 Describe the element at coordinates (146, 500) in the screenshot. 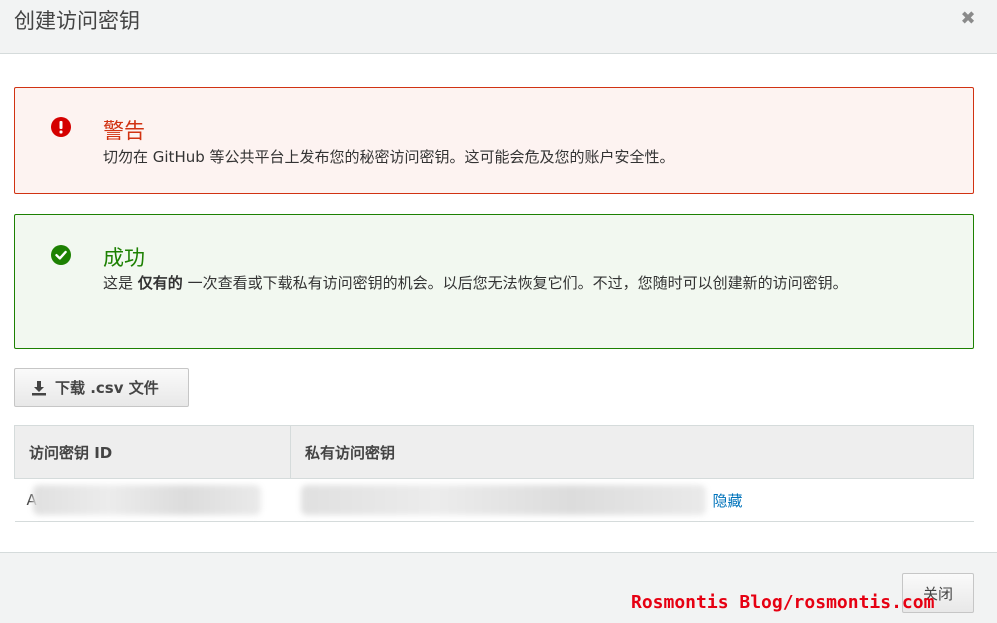

I see `redacted-access-key` at that location.